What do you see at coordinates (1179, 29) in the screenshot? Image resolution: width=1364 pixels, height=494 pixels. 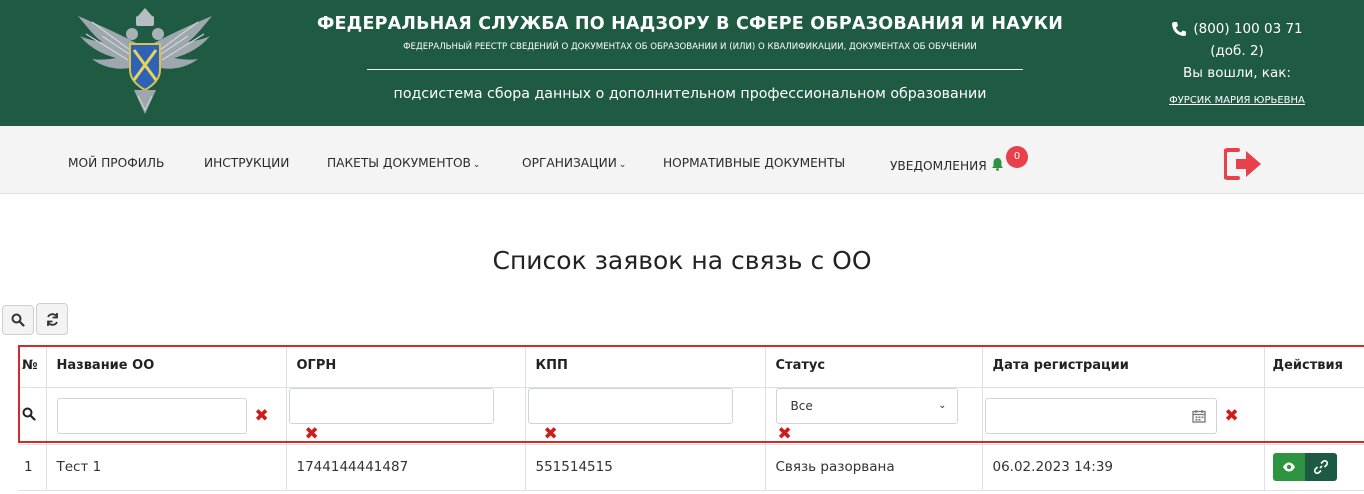 I see `phone-icon` at bounding box center [1179, 29].